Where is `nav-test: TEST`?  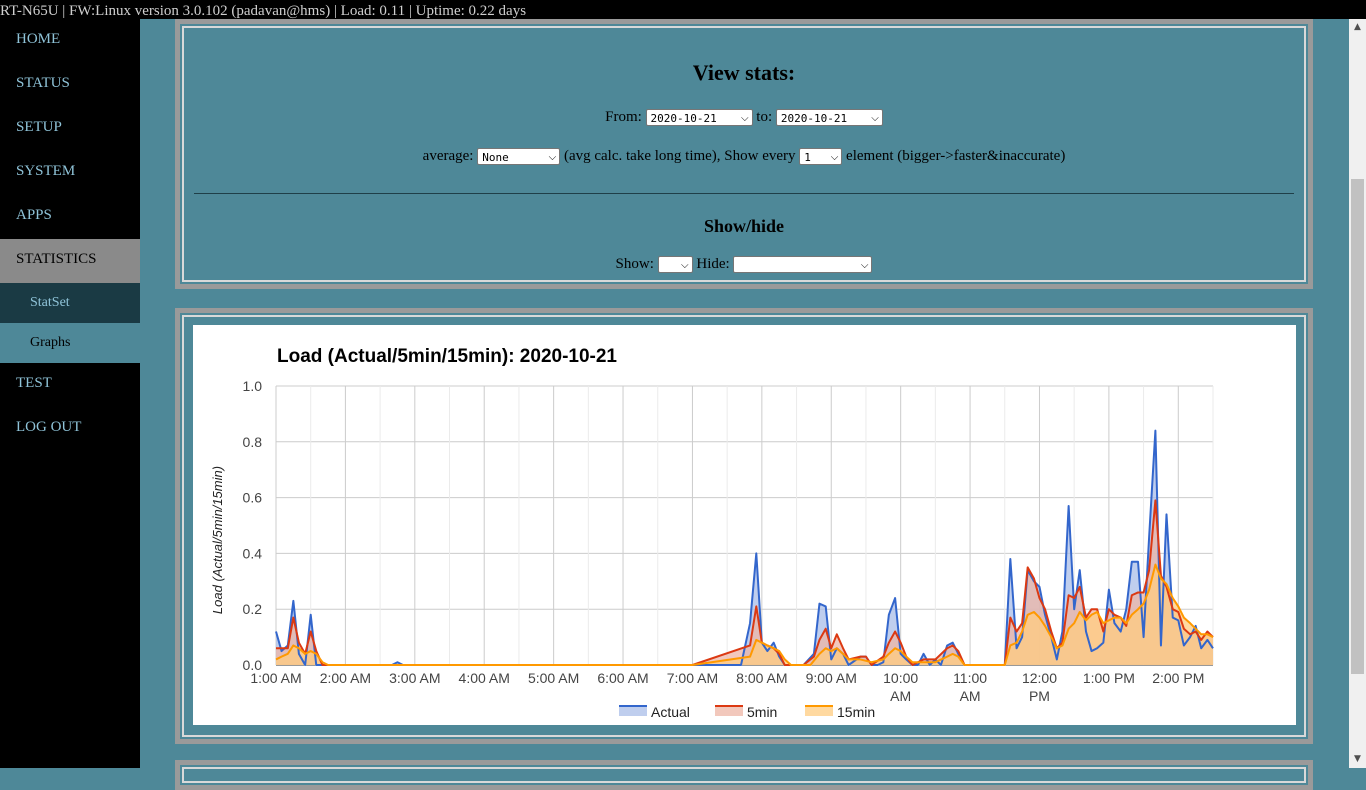
nav-test: TEST is located at coordinates (70, 385).